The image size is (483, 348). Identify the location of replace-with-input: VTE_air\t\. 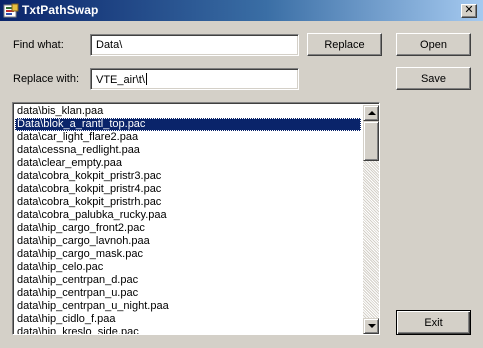
(194, 79).